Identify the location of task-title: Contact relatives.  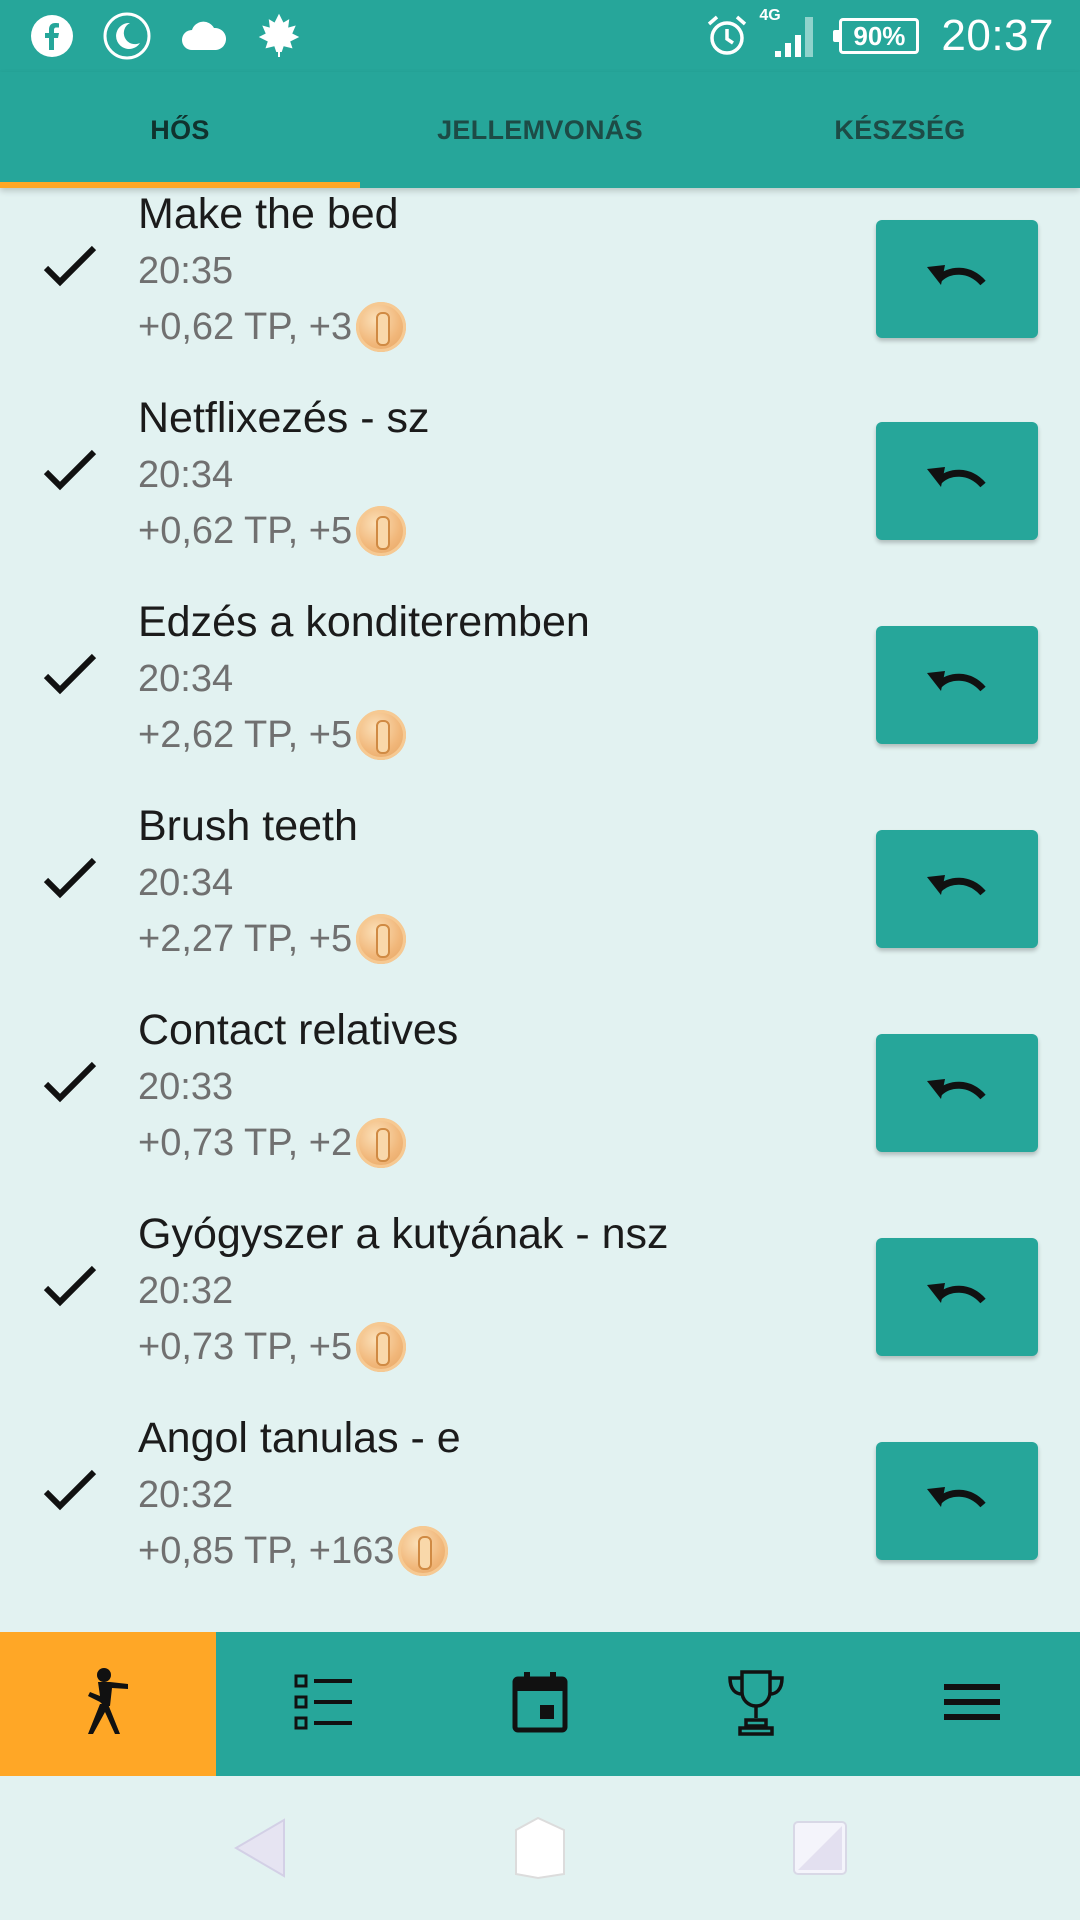
(298, 1030).